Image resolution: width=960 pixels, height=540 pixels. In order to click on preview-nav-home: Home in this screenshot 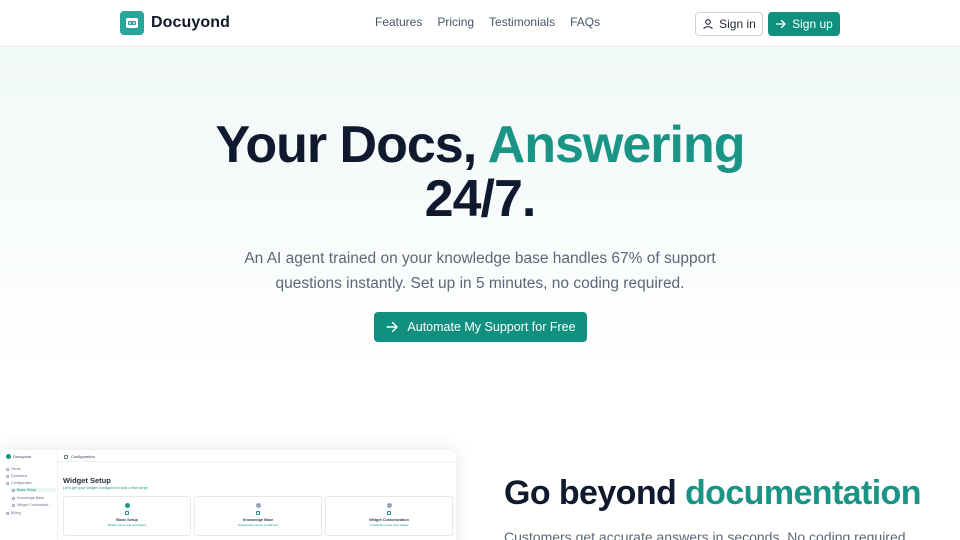, I will do `click(13, 469)`.